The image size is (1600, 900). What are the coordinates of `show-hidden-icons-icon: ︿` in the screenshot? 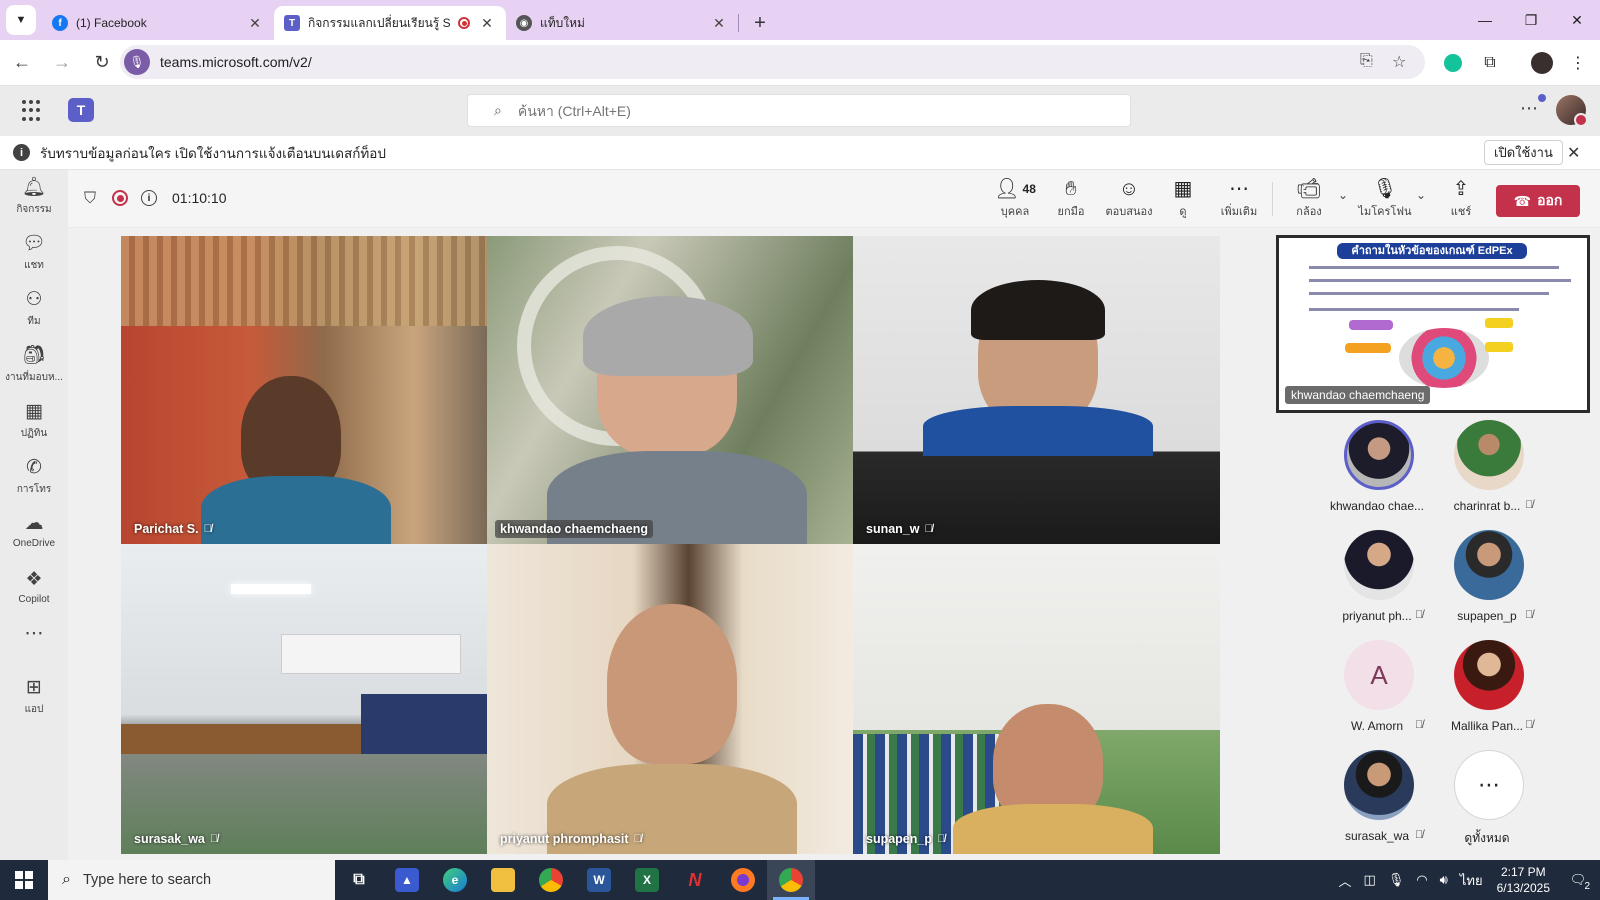 It's located at (1345, 880).